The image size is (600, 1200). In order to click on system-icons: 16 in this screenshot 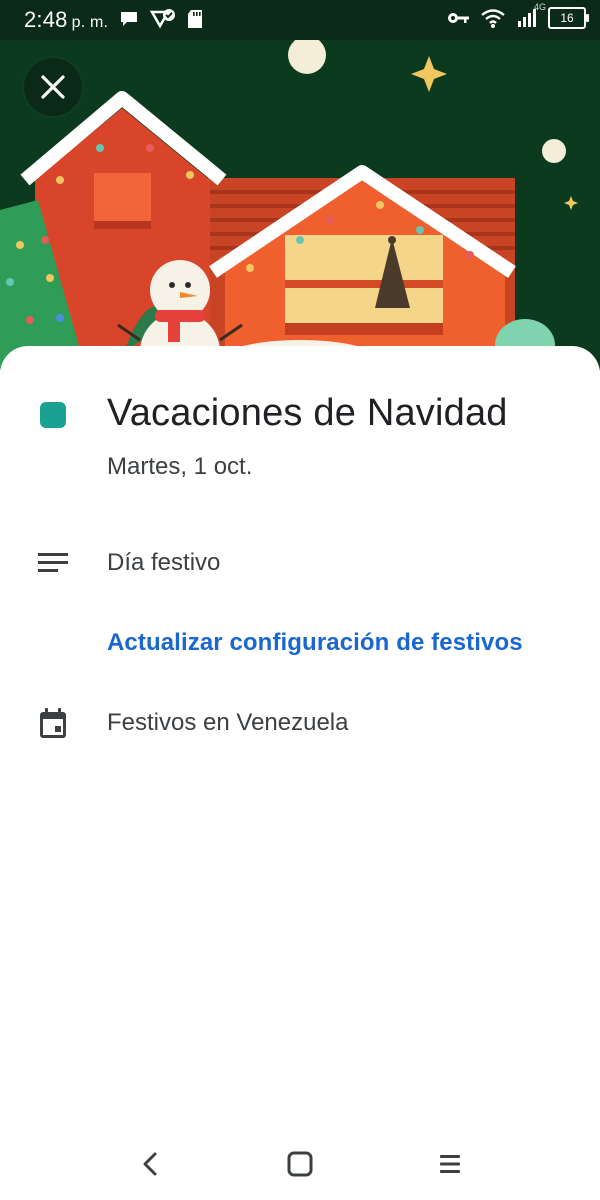, I will do `click(517, 18)`.